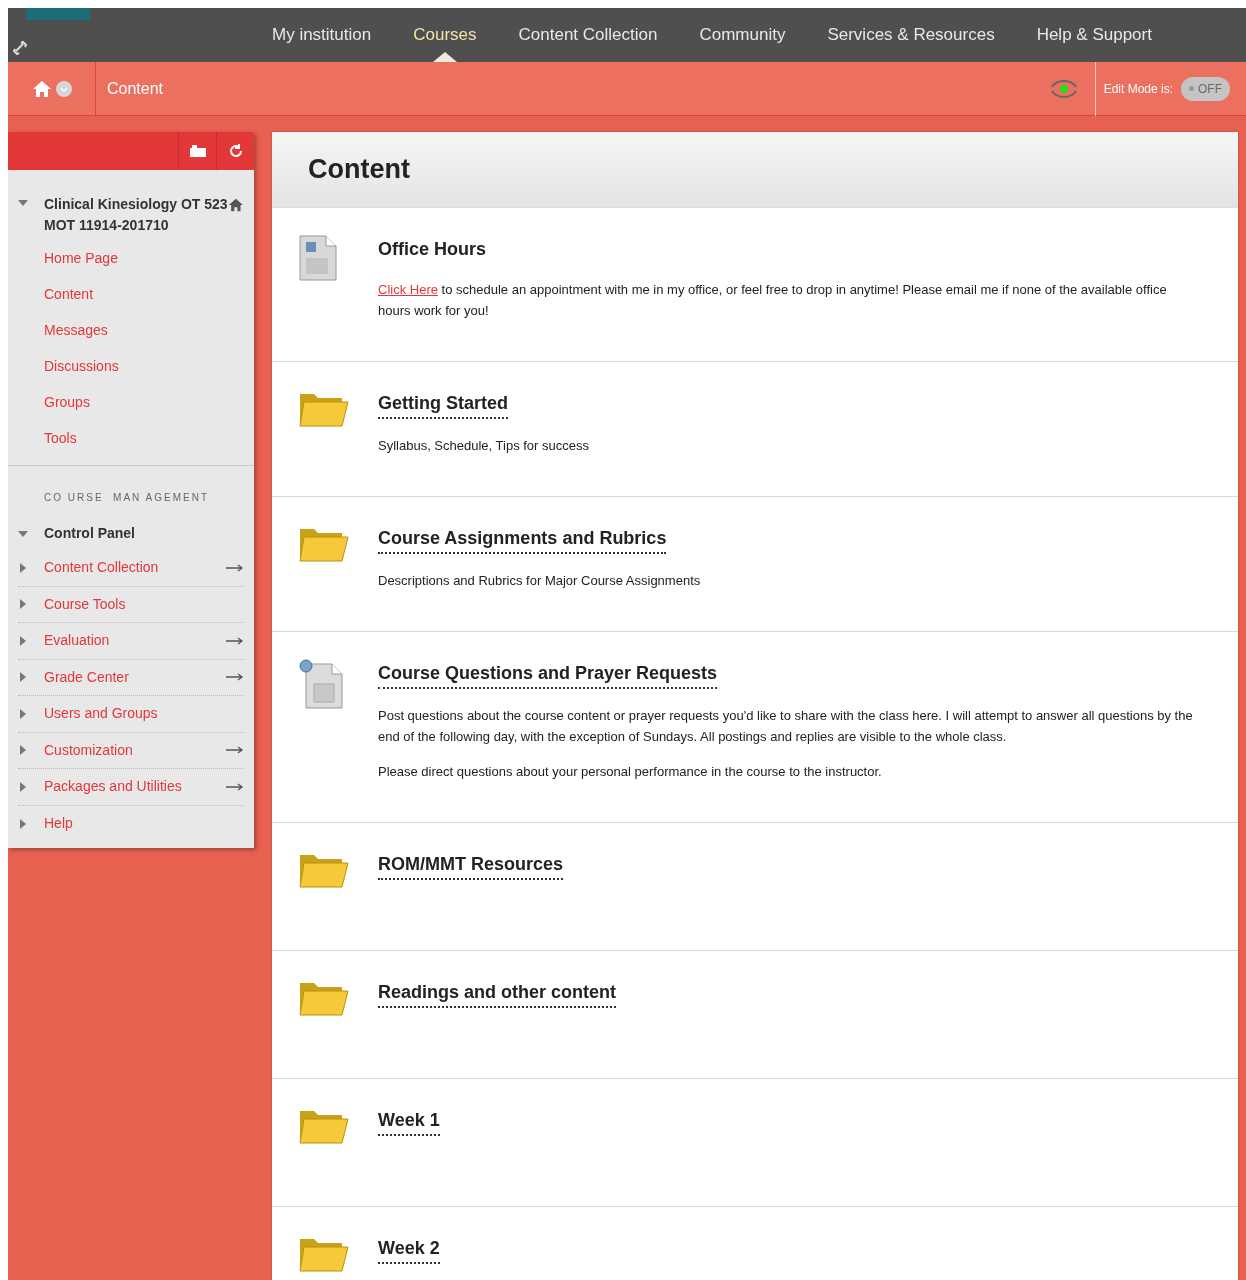 Image resolution: width=1246 pixels, height=1280 pixels. What do you see at coordinates (471, 865) in the screenshot?
I see `item-title-link: ROM/MMT Resources` at bounding box center [471, 865].